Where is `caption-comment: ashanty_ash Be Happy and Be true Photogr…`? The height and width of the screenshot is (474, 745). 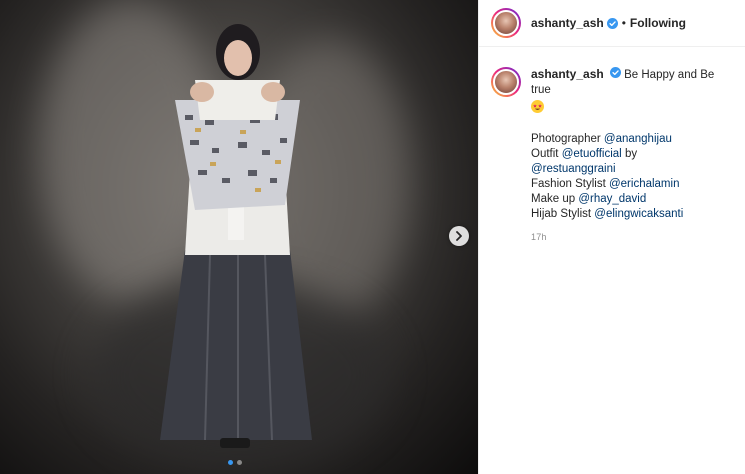
caption-comment: ashanty_ash Be Happy and Be true Photogr… is located at coordinates (612, 146).